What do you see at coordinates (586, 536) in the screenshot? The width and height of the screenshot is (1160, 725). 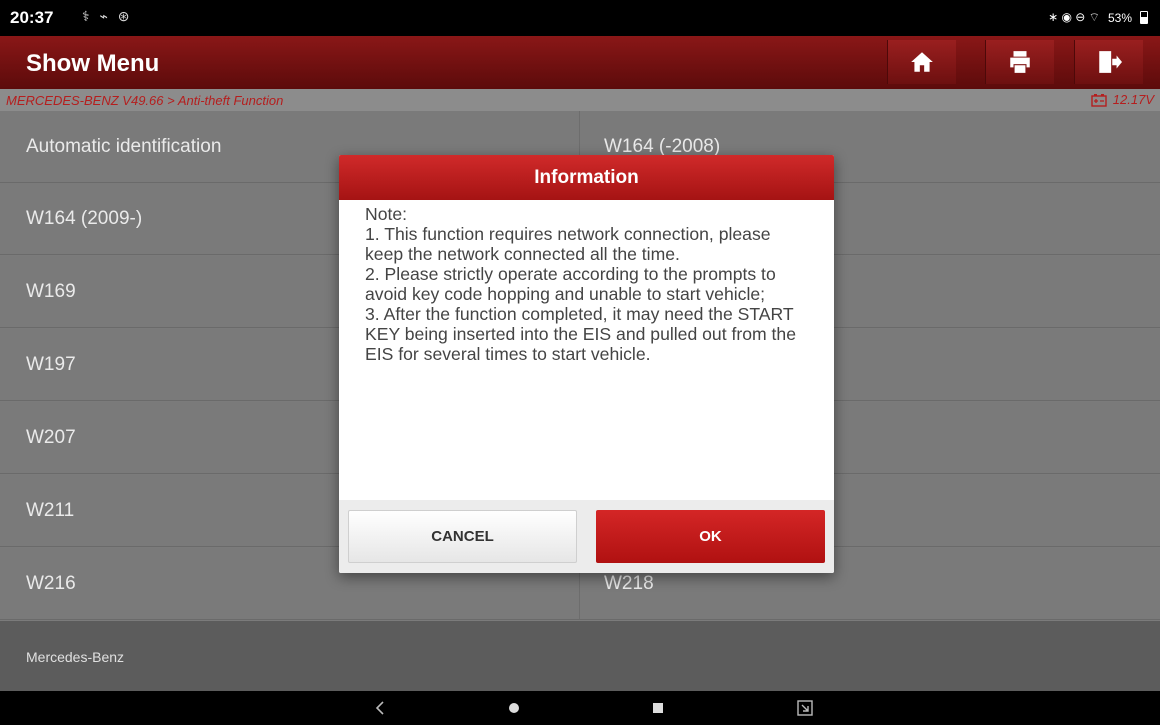 I see `dialog-footer: CANCEL OK` at bounding box center [586, 536].